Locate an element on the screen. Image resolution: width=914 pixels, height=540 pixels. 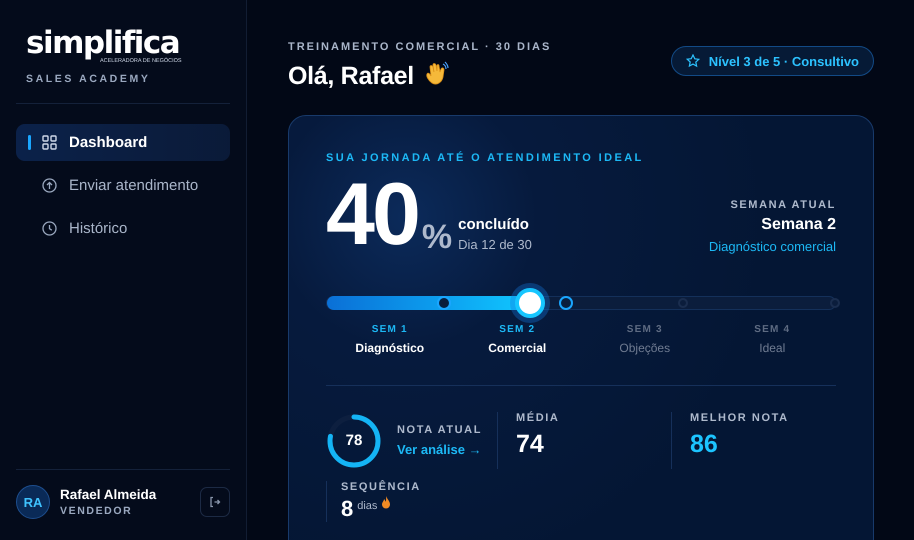
flame-icon is located at coordinates (386, 502).